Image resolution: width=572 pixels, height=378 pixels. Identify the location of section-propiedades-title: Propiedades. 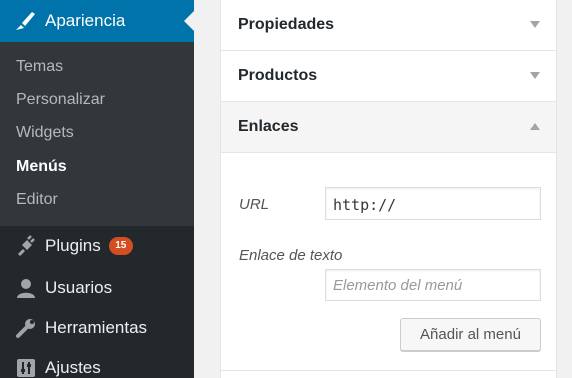
(286, 24).